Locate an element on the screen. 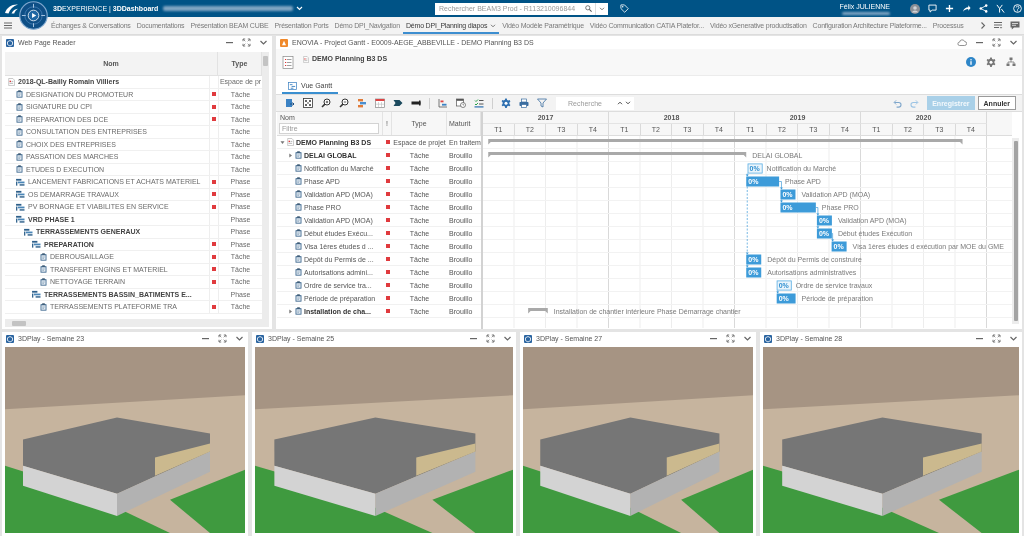 Image resolution: width=1024 pixels, height=536 pixels. cloud-icon is located at coordinates (962, 42).